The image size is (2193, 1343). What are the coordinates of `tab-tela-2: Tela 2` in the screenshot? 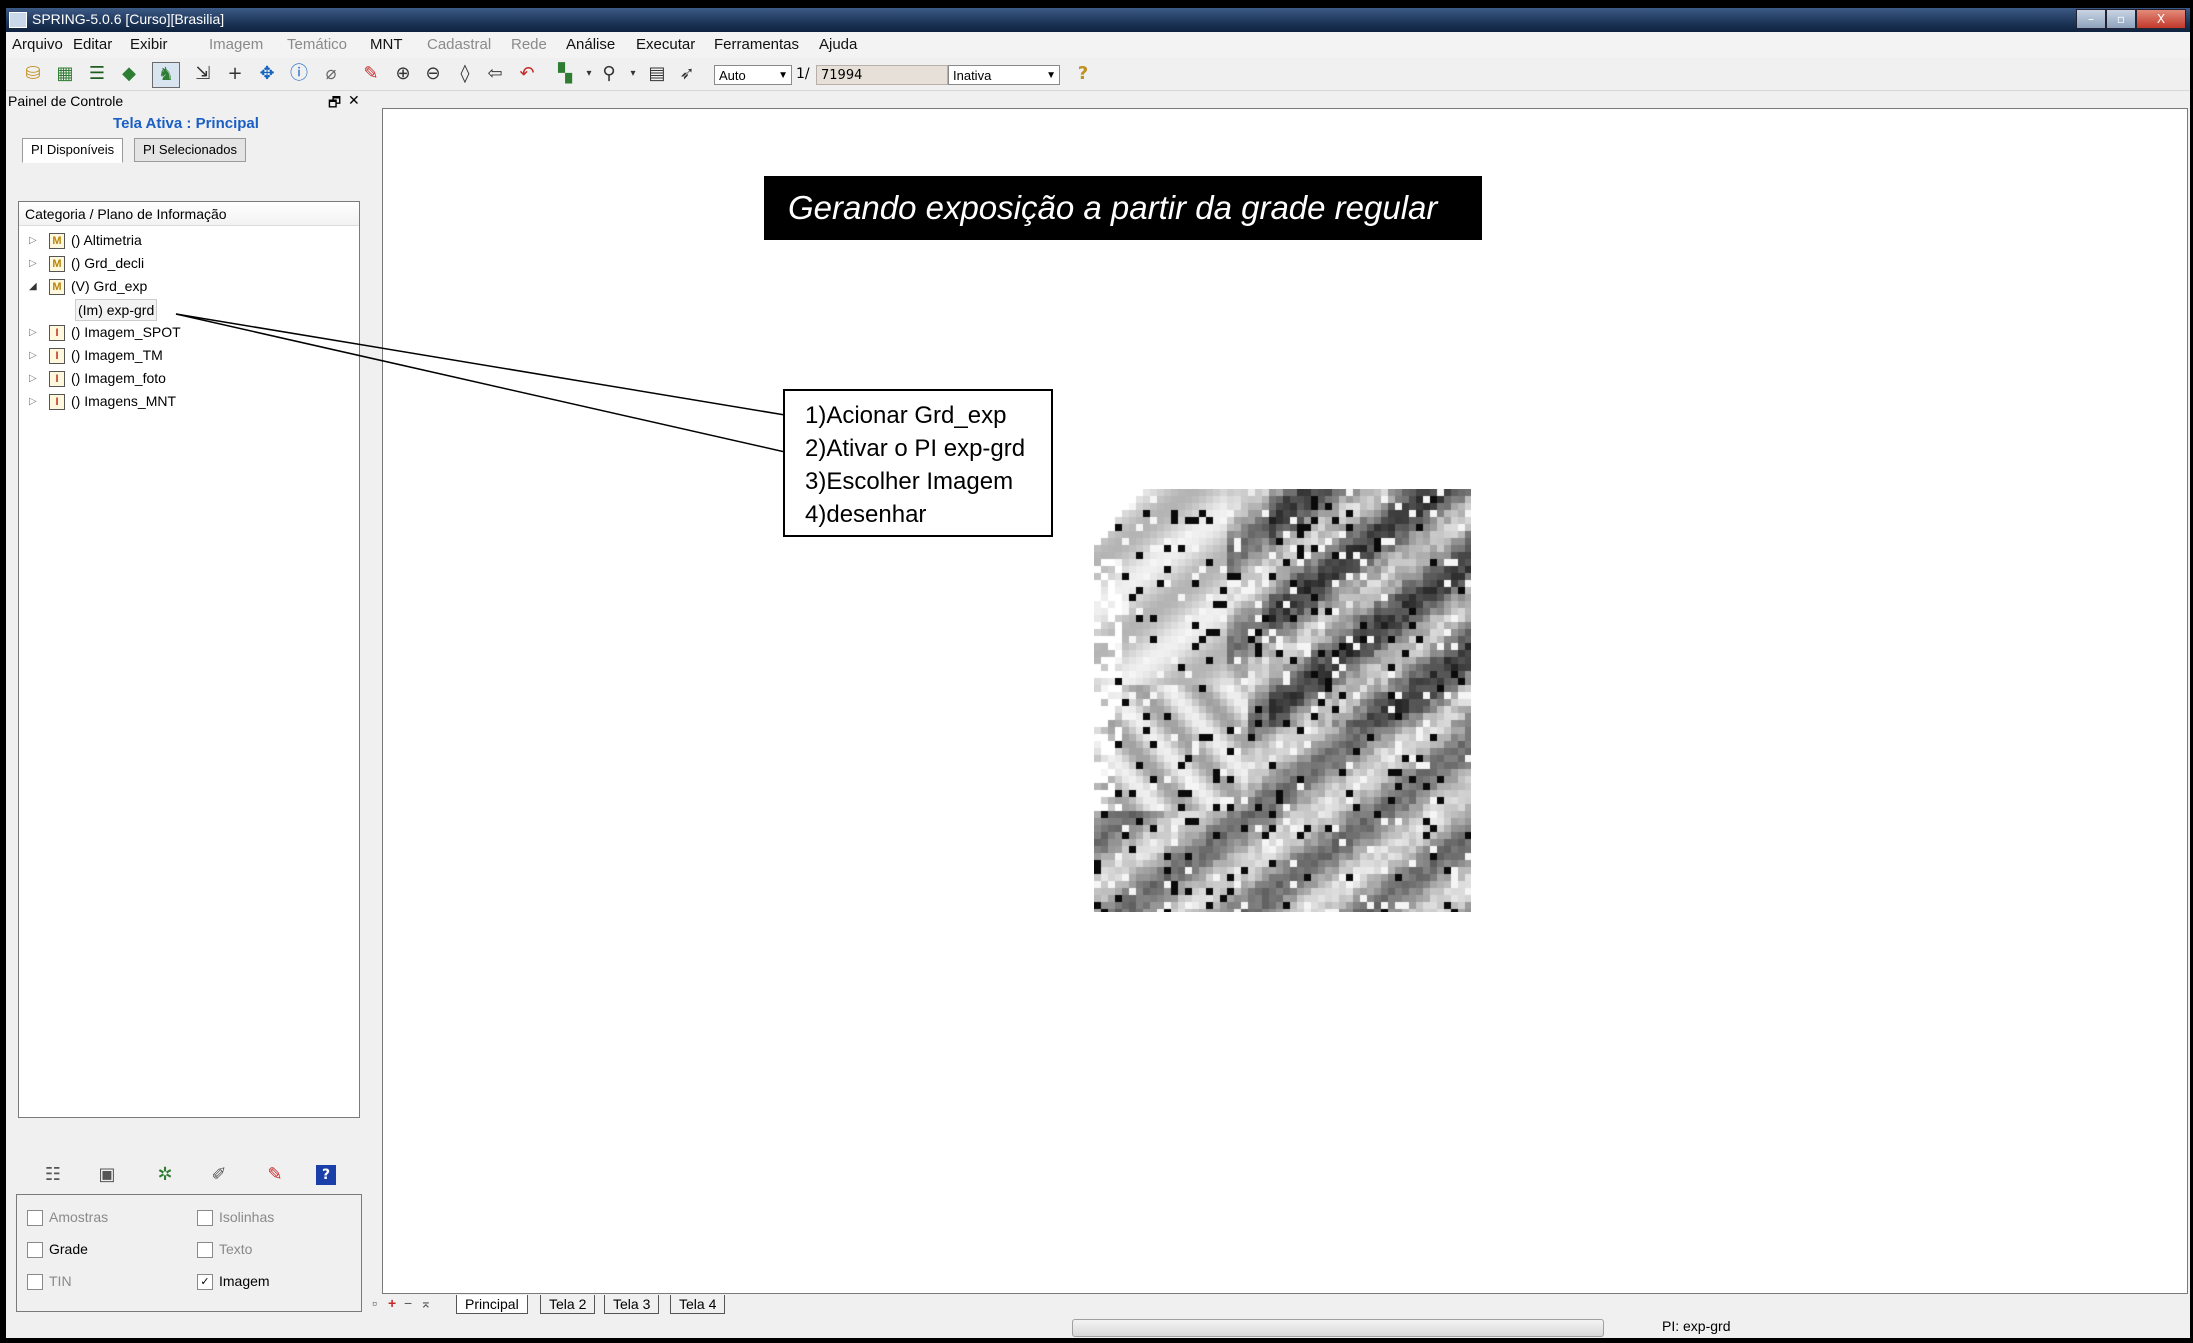 It's located at (568, 1304).